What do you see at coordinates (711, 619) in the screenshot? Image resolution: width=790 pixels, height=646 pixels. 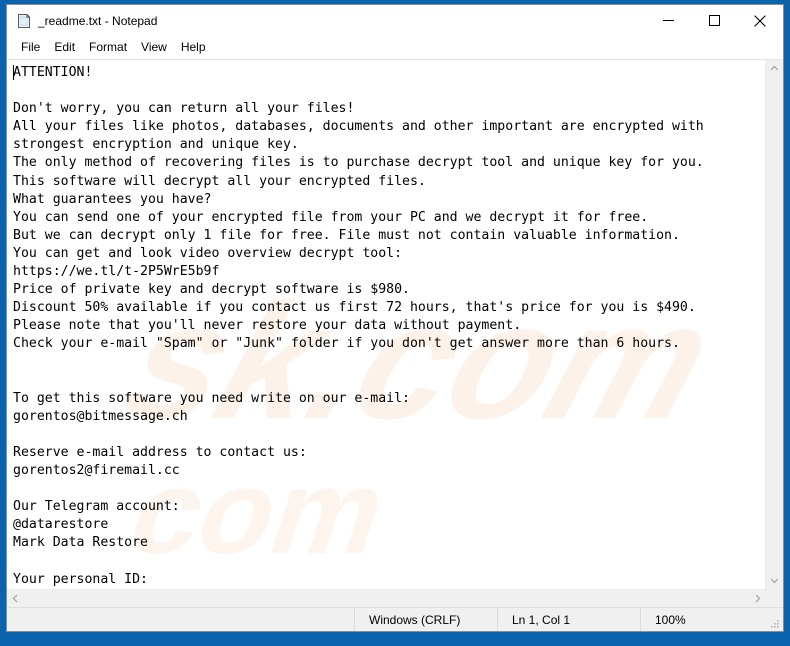 I see `status-zoom-level: 100%` at bounding box center [711, 619].